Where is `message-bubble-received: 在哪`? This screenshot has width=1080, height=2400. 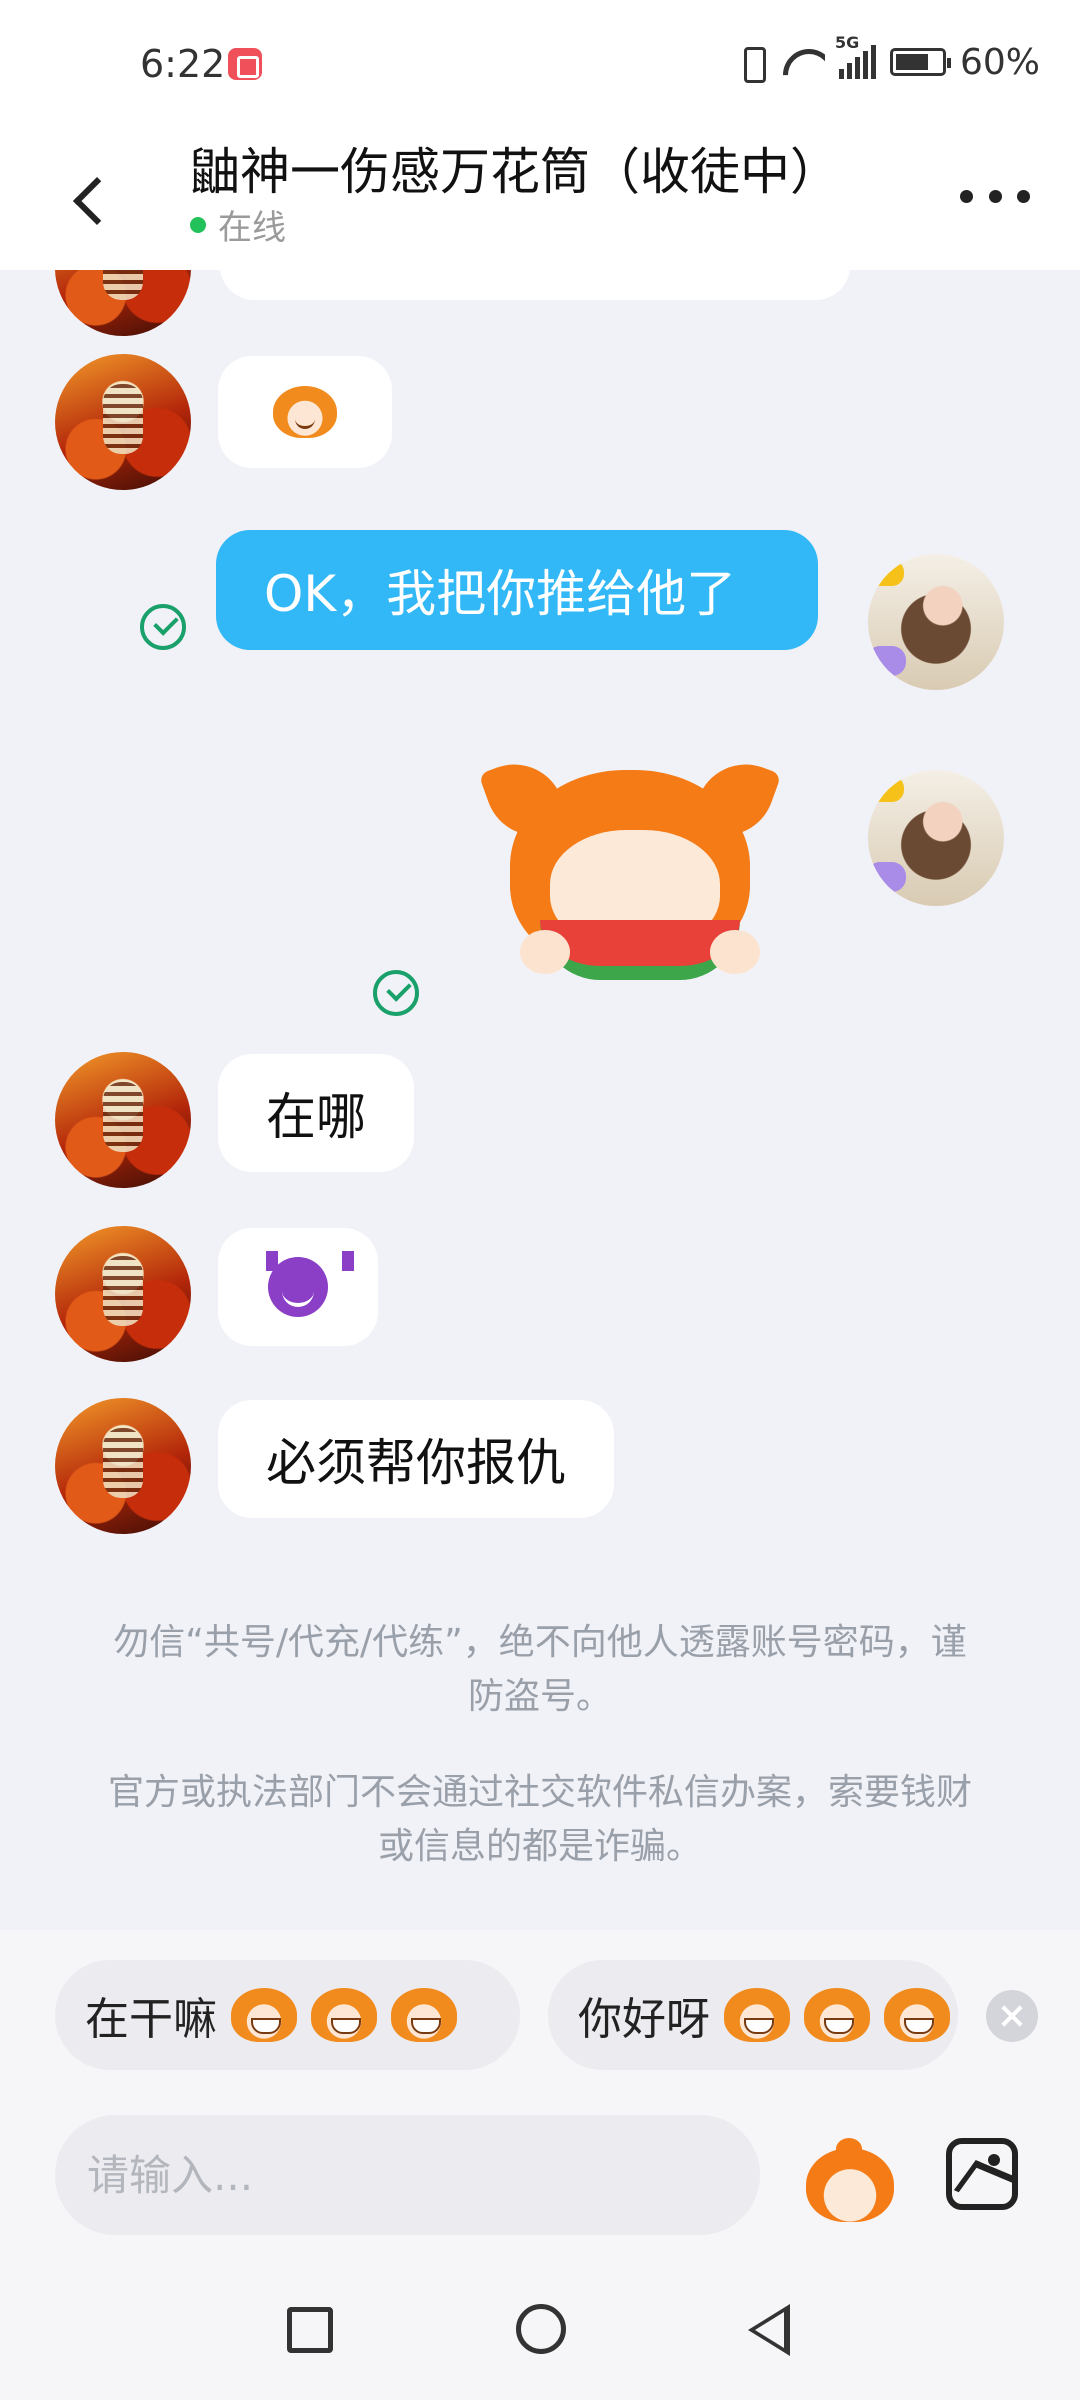
message-bubble-received: 在哪 is located at coordinates (316, 1113).